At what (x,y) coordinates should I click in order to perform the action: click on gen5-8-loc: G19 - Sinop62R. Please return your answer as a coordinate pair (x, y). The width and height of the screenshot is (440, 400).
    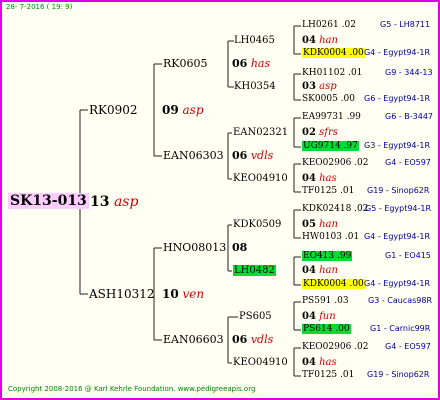
    Looking at the image, I should click on (398, 190).